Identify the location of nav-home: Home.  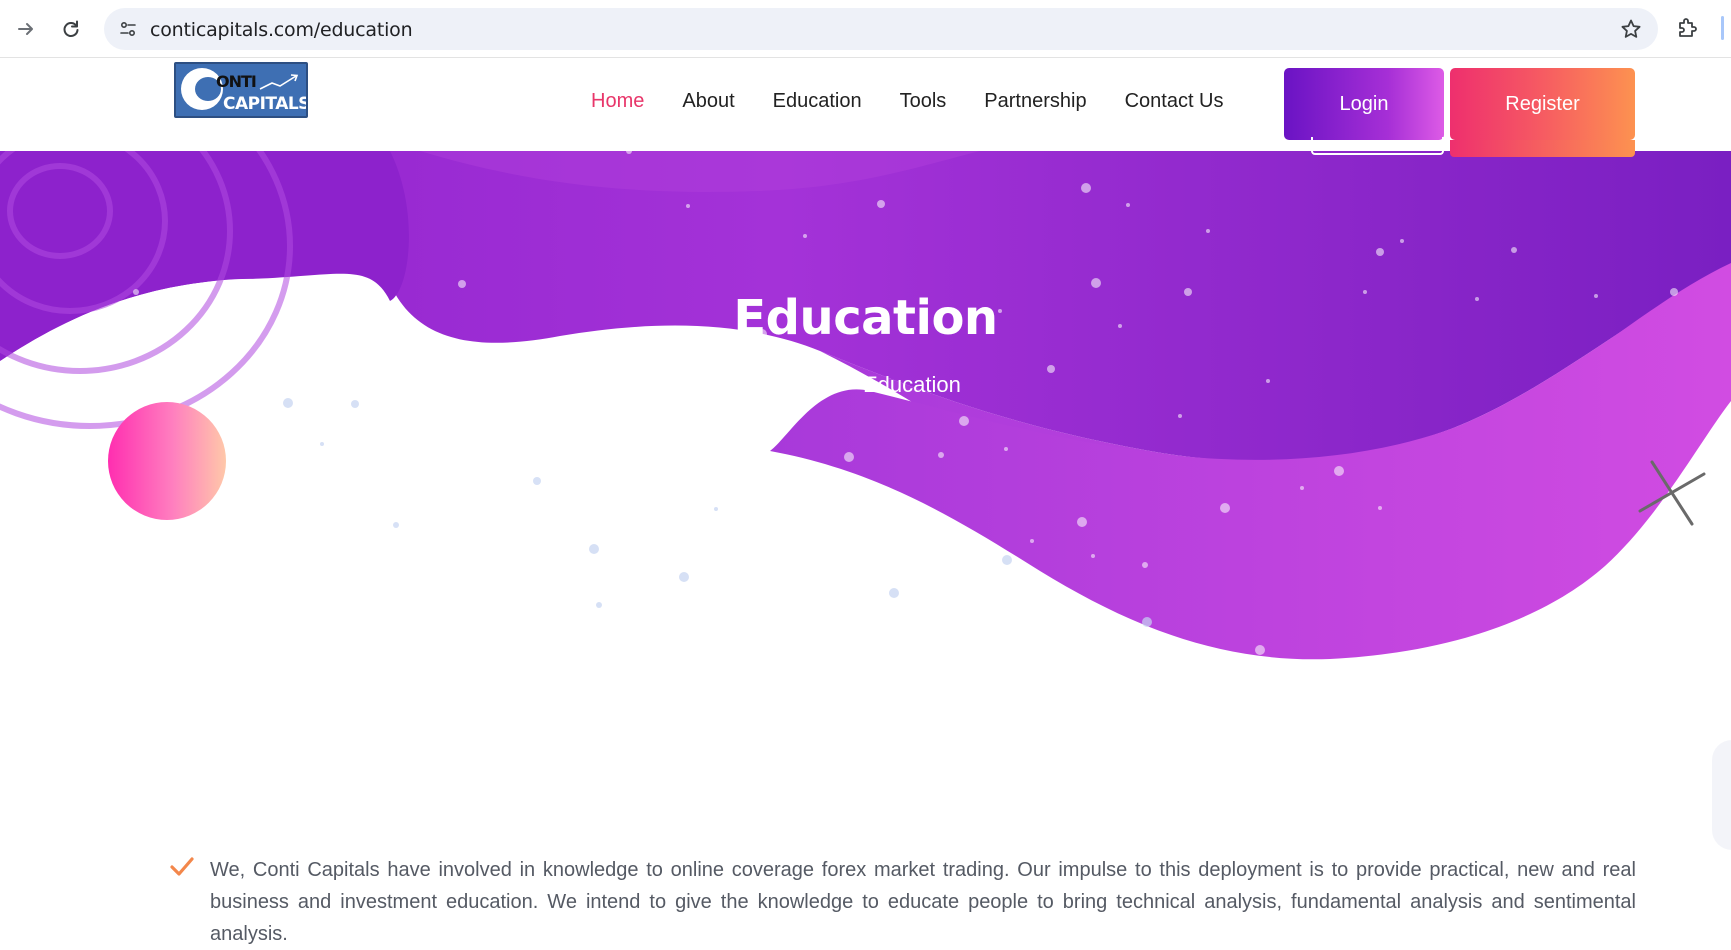
(617, 101).